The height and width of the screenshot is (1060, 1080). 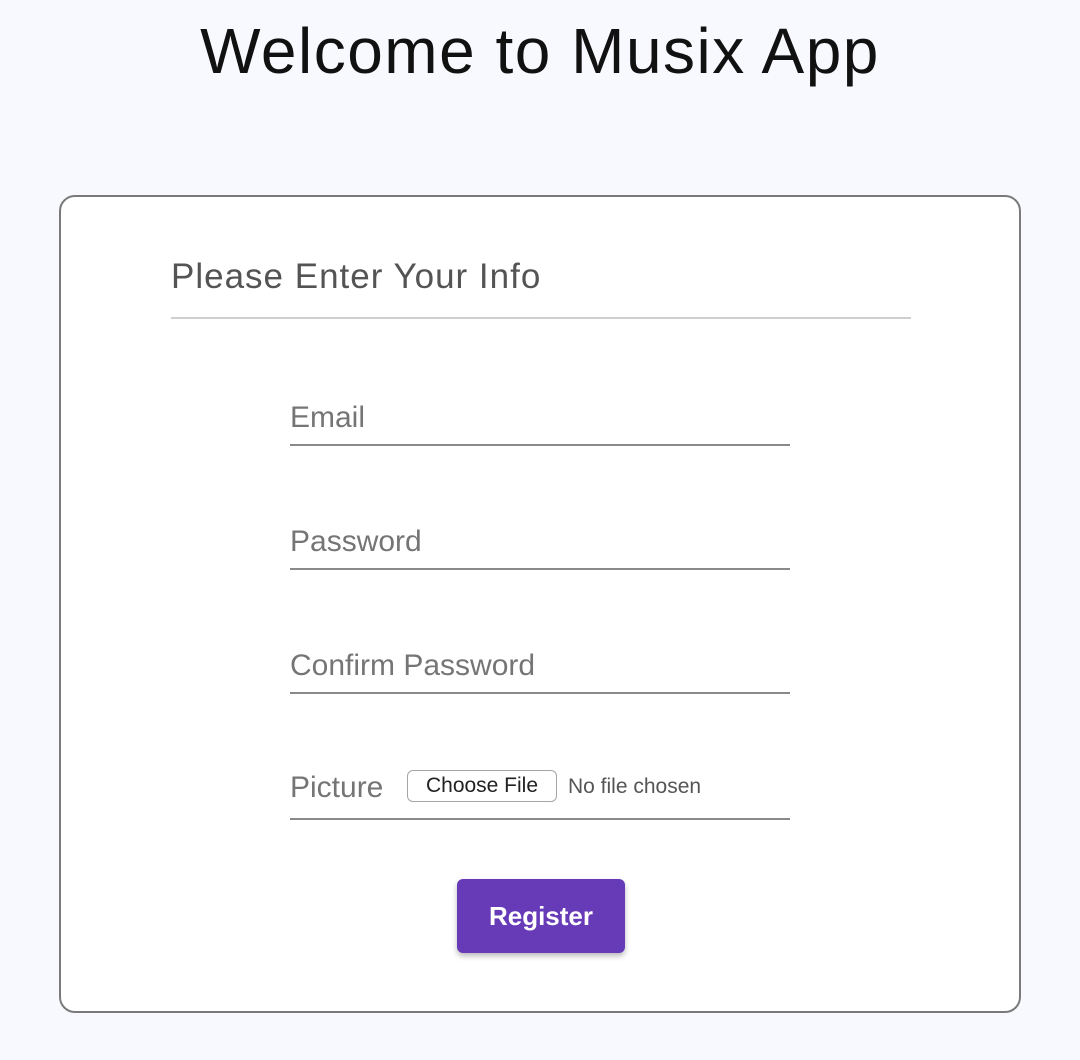 I want to click on confirm-password-field, so click(x=540, y=666).